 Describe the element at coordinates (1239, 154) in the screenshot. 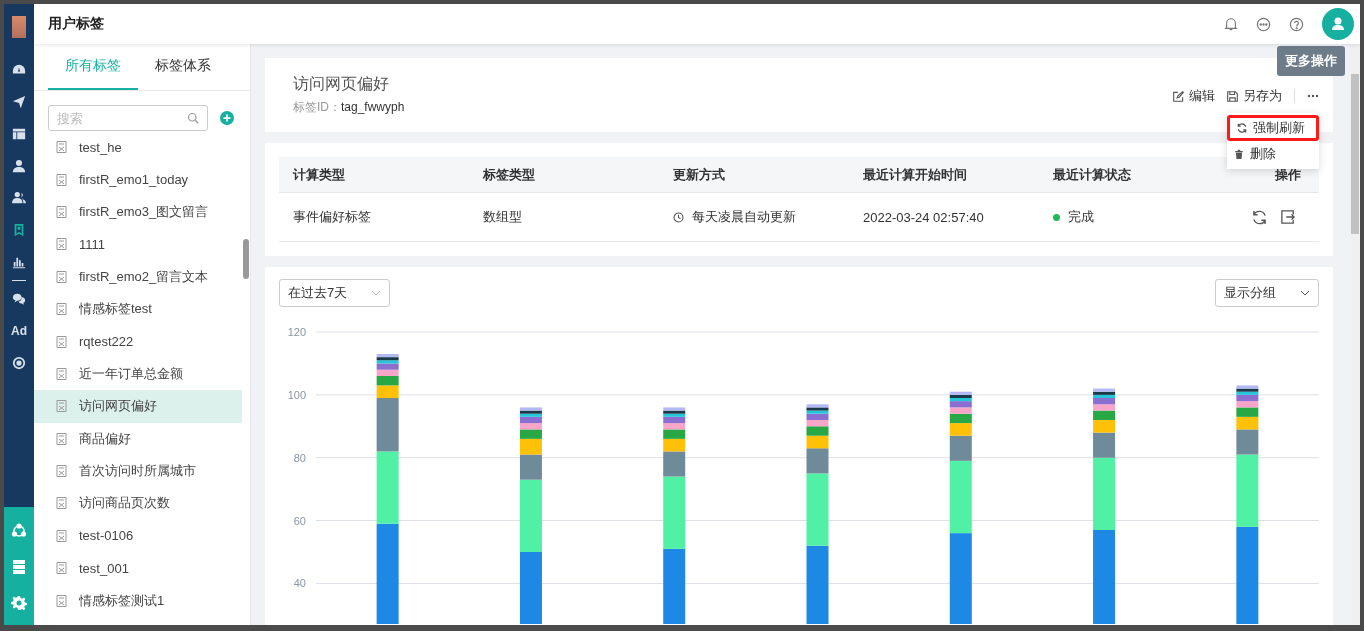

I see `trash-icon` at that location.